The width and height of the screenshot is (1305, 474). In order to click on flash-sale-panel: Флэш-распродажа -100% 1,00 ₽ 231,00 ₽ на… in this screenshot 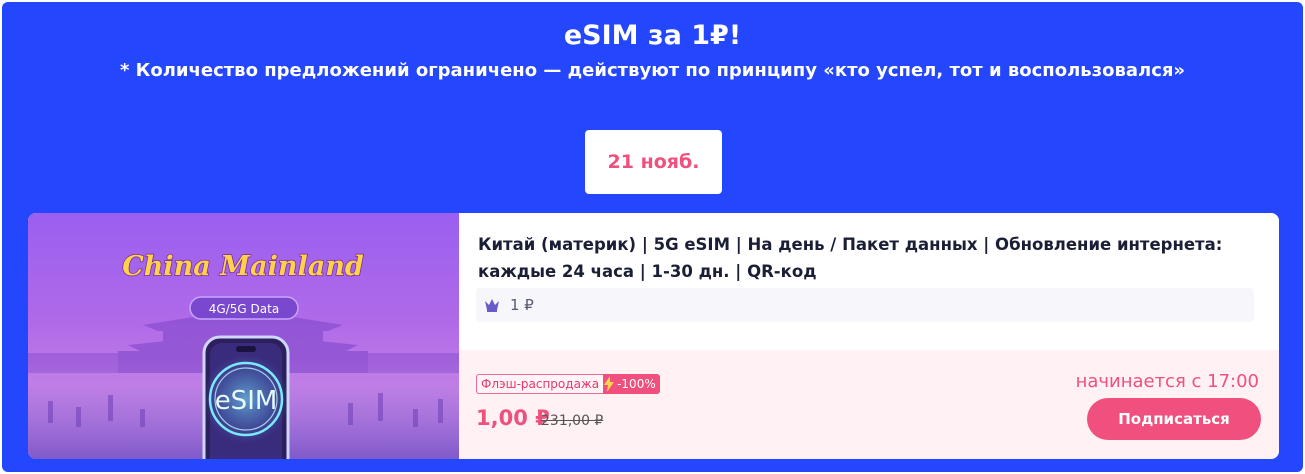, I will do `click(869, 404)`.